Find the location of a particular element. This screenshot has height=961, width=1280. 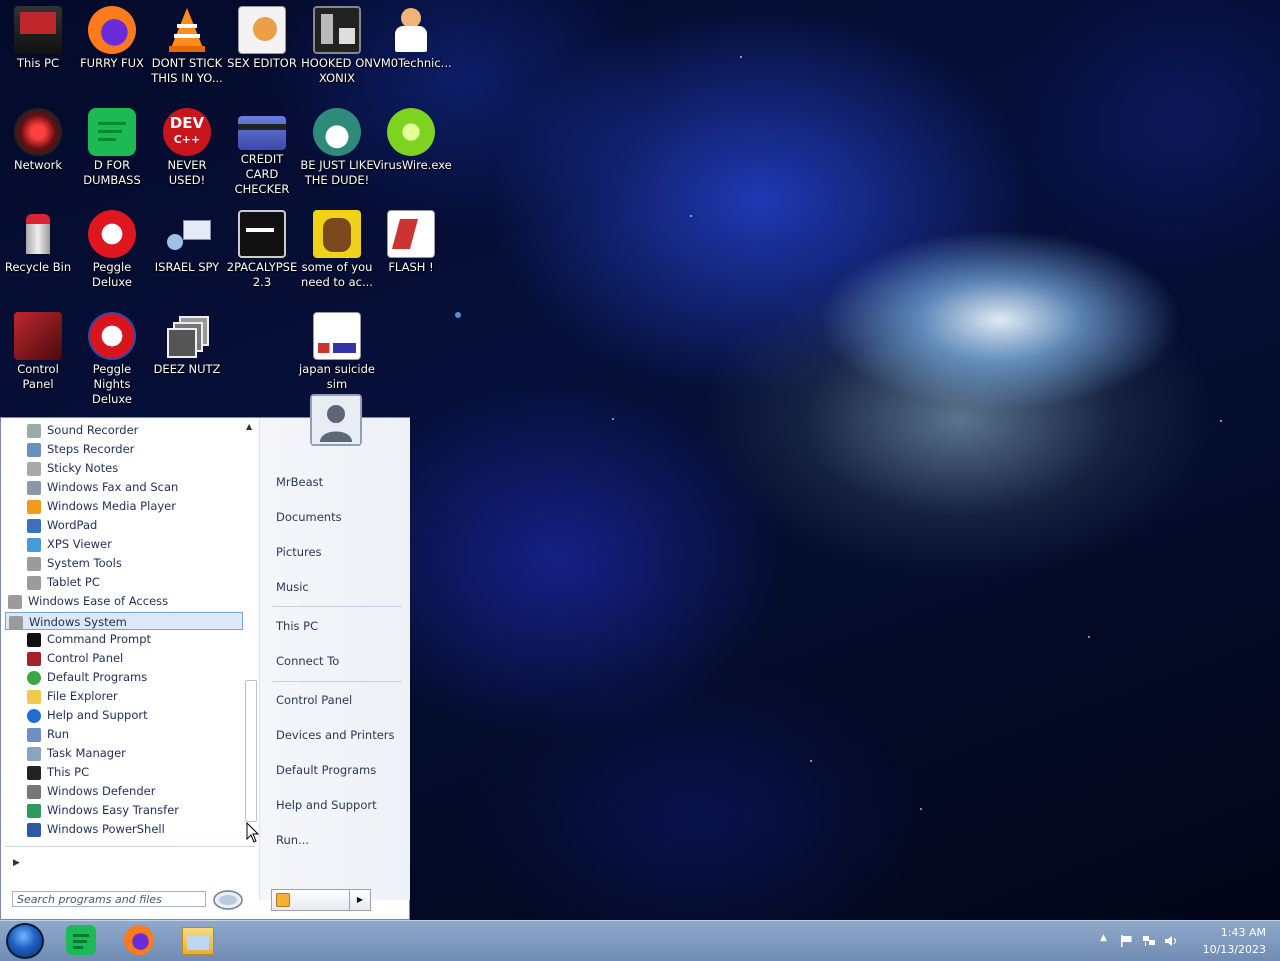

right-item-devices-and-printers: Devices and Printers is located at coordinates (335, 735).